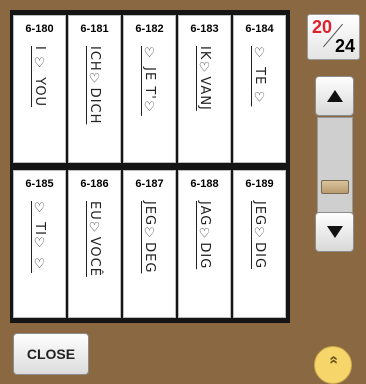 The height and width of the screenshot is (384, 366). What do you see at coordinates (259, 76) in the screenshot?
I see `pattern-preview: ♡ TE ♡` at bounding box center [259, 76].